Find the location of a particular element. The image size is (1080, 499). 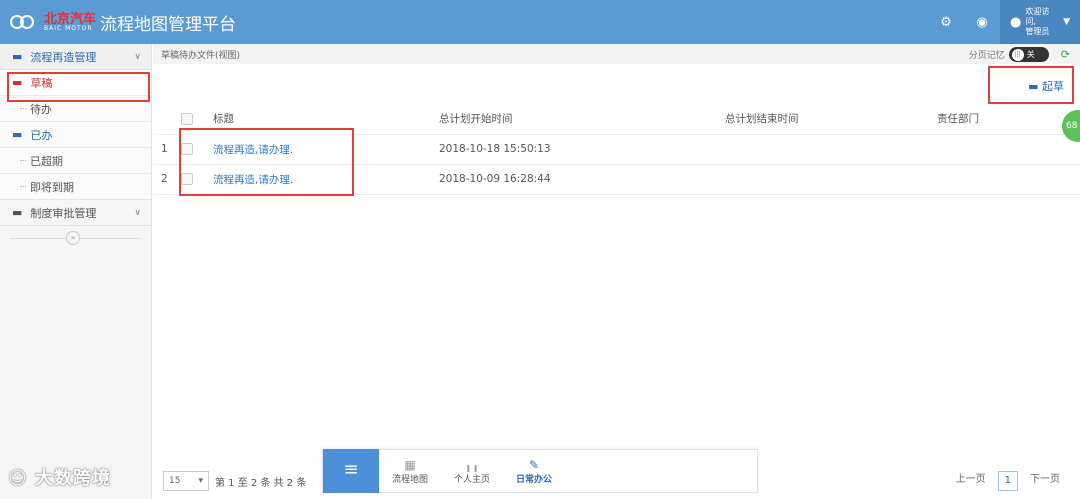

brand-name: 北京汽车 is located at coordinates (70, 19).